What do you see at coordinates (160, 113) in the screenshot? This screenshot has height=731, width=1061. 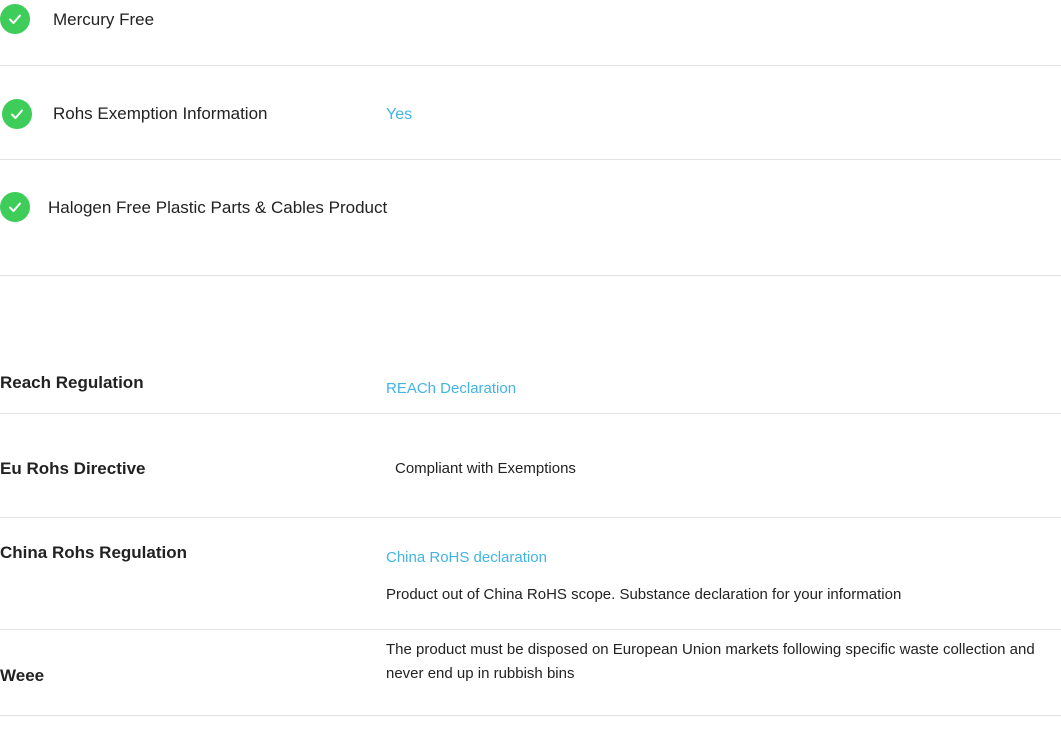 I see `check-label: Rohs Exemption Information` at bounding box center [160, 113].